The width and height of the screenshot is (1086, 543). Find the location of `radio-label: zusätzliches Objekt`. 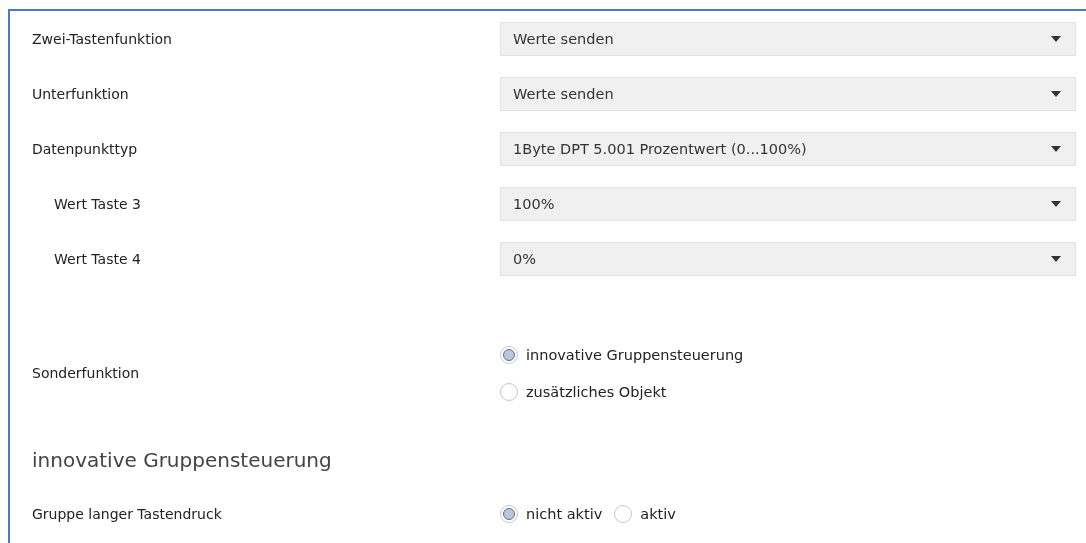

radio-label: zusätzliches Objekt is located at coordinates (596, 391).